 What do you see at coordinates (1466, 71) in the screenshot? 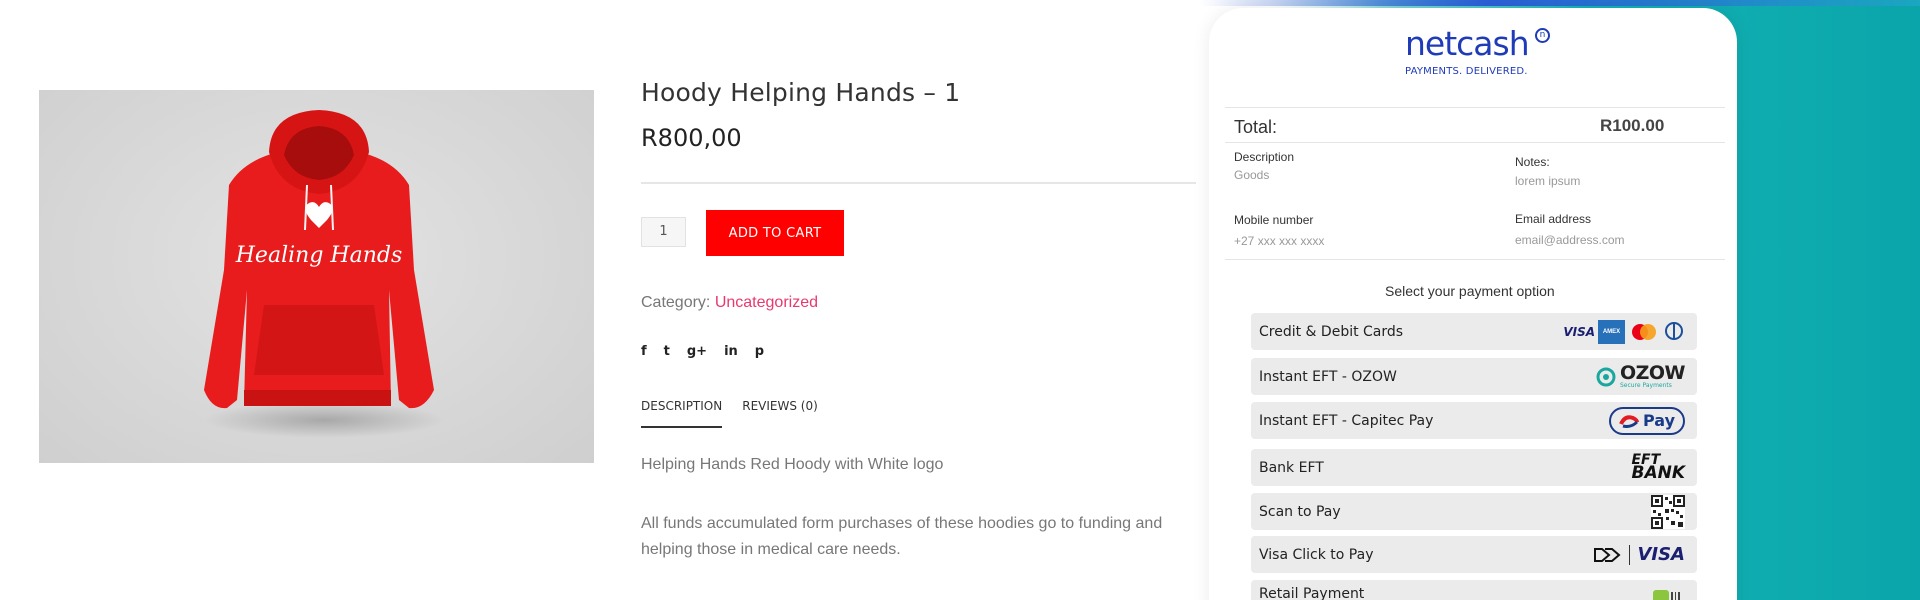
I see `netcash-tagline: PAYMENTS. DELIVERED.` at bounding box center [1466, 71].